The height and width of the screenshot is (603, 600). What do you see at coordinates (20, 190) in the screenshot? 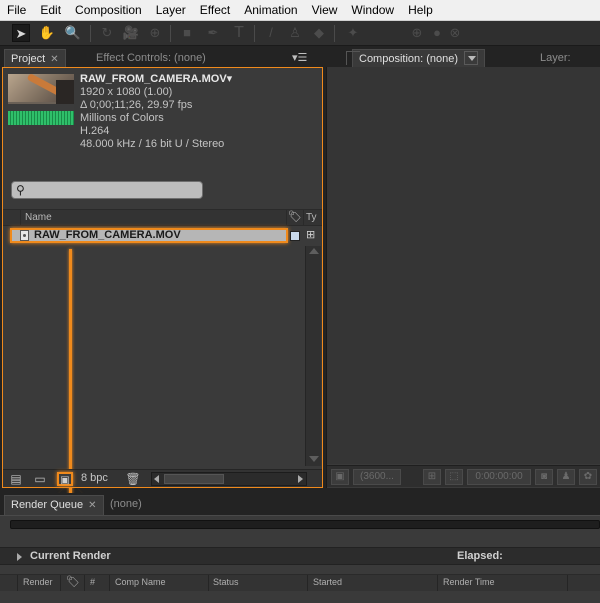
I see `search-icon: ⚲` at bounding box center [20, 190].